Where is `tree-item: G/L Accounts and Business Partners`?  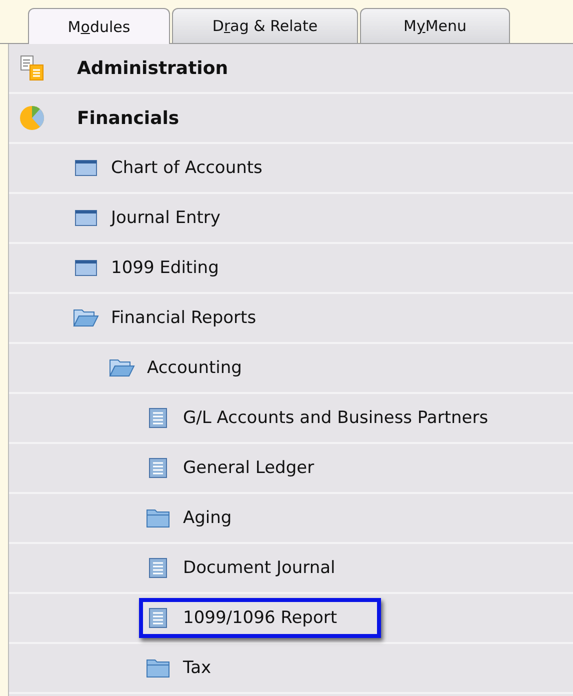
tree-item: G/L Accounts and Business Partners is located at coordinates (335, 418).